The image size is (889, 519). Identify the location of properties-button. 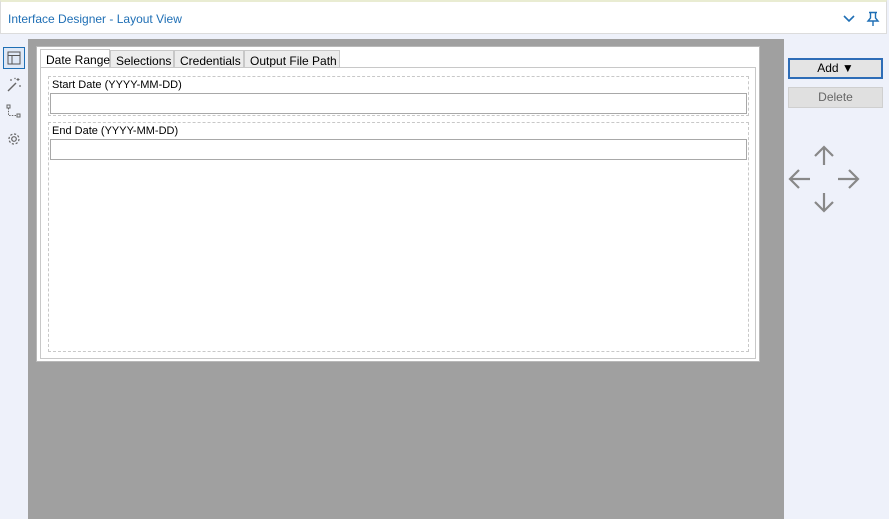
(14, 85).